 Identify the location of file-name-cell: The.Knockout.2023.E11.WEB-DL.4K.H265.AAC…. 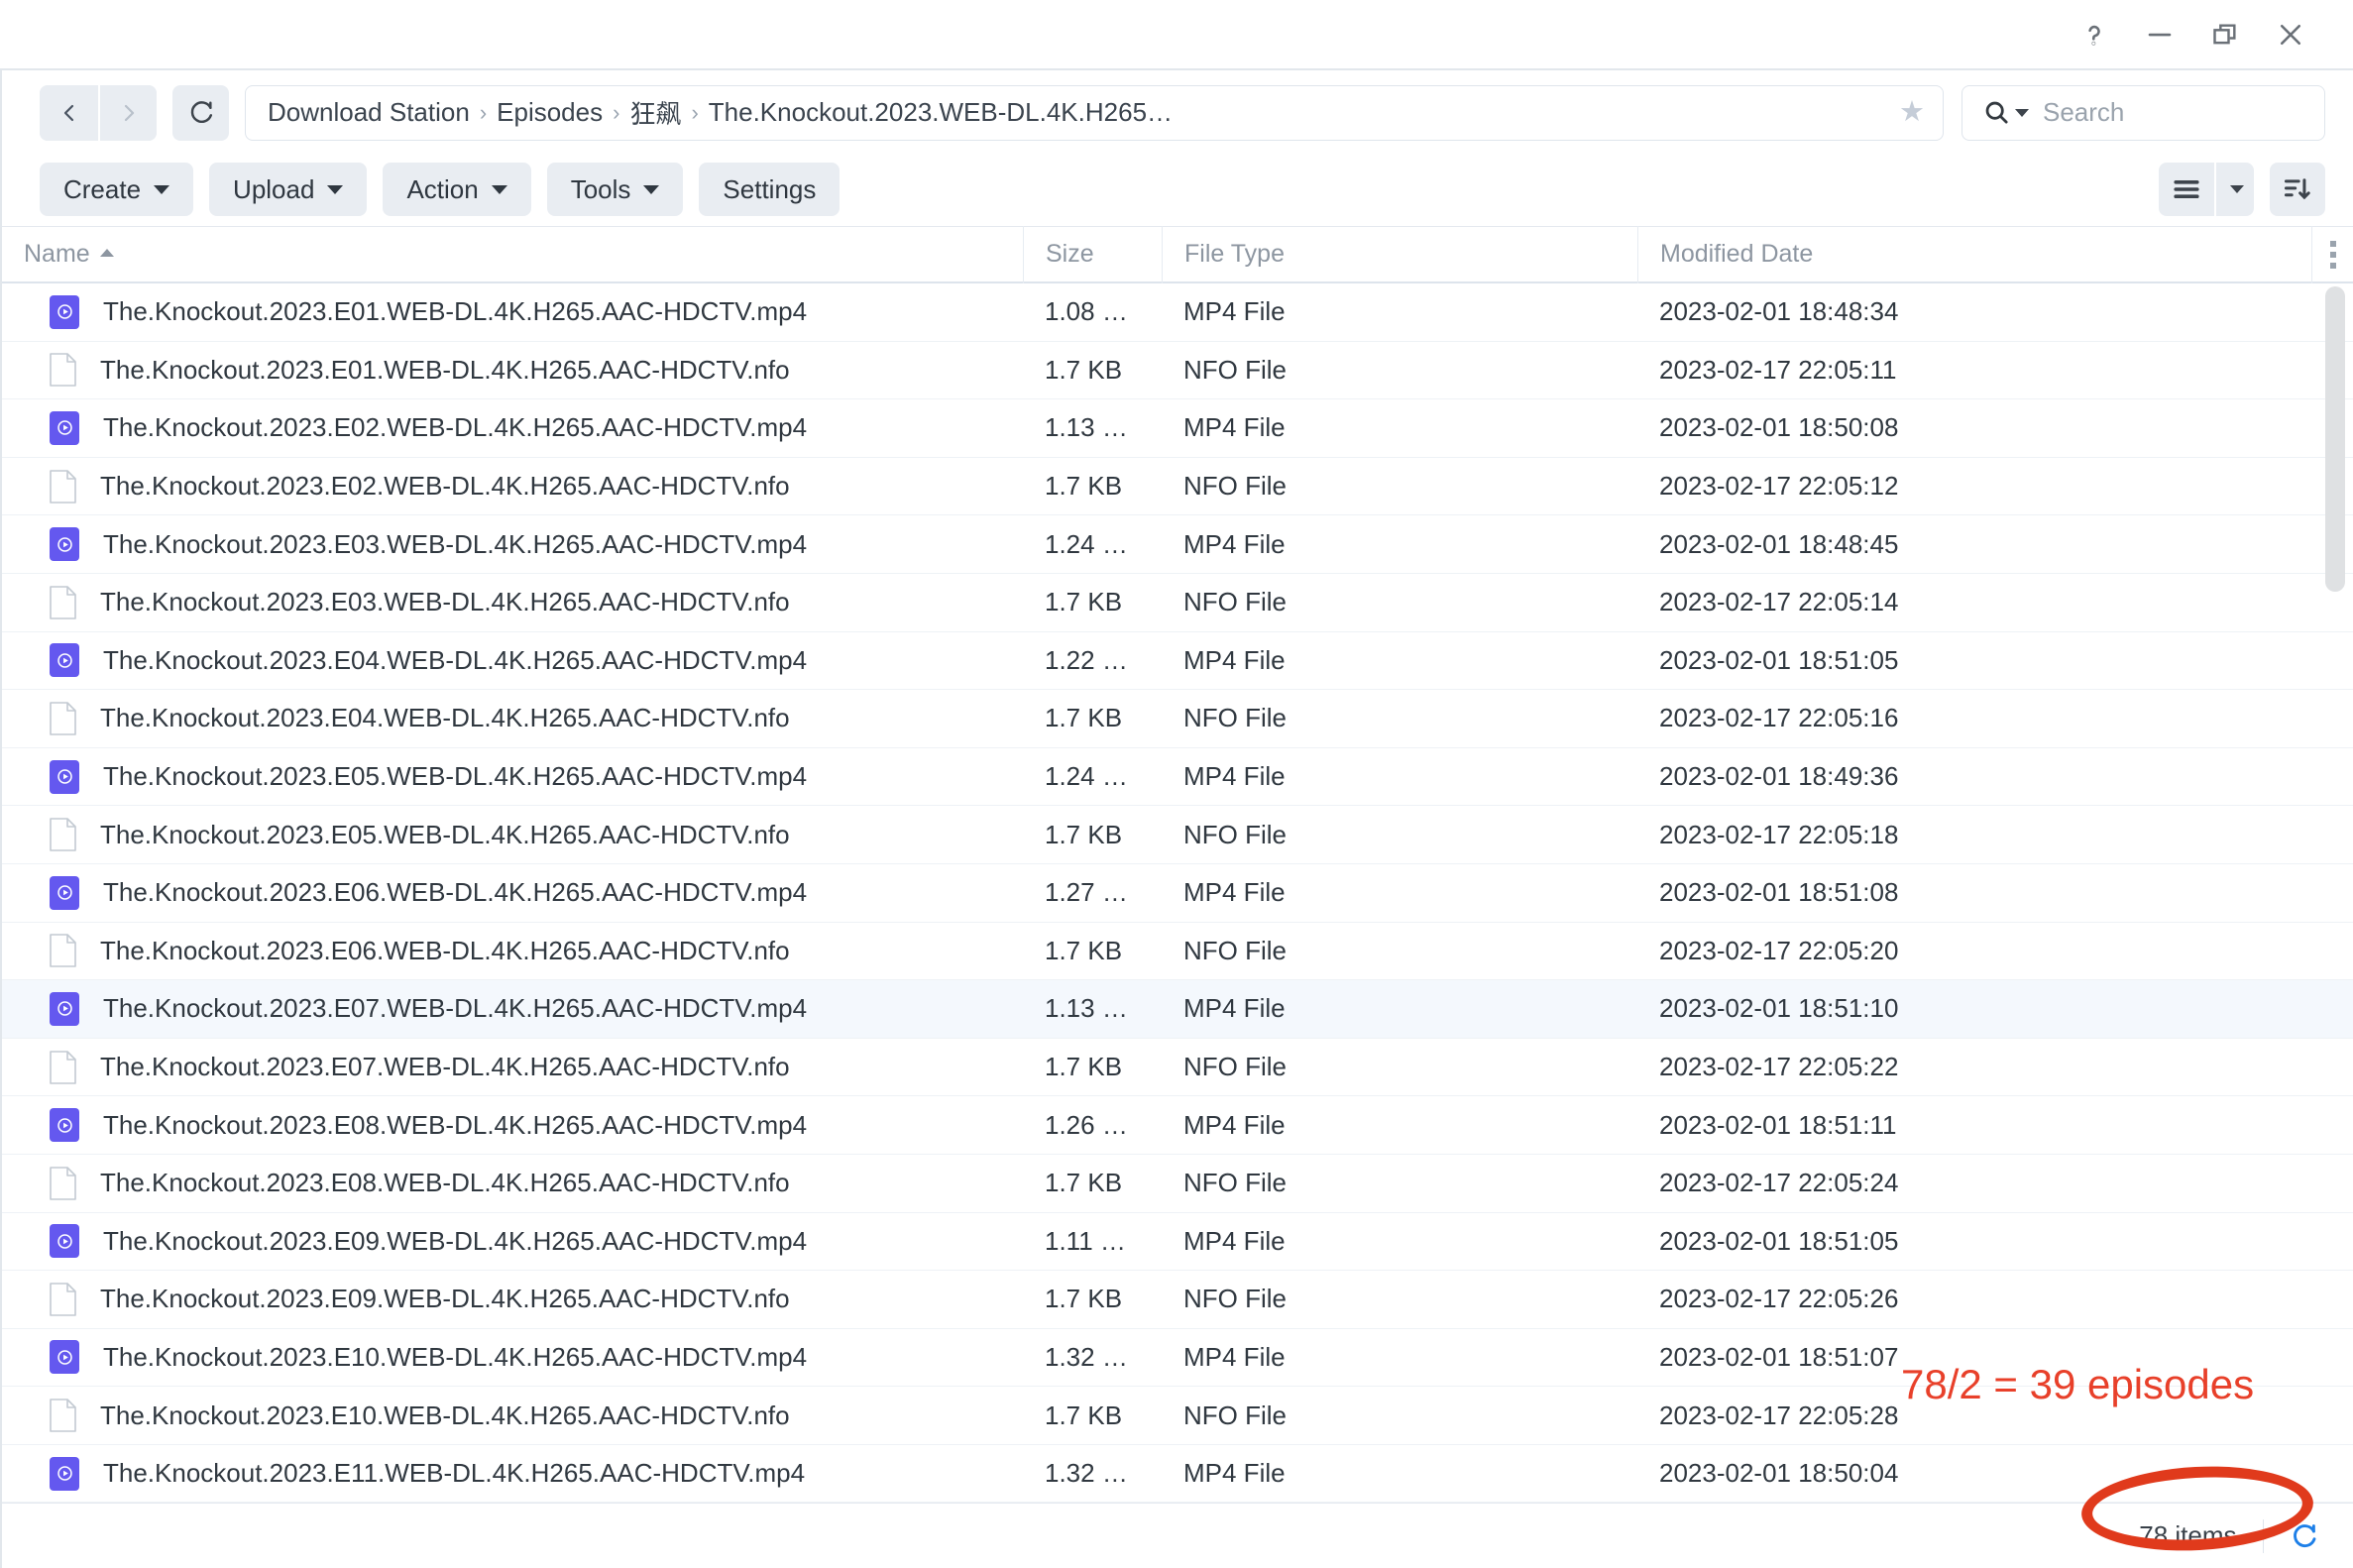
(512, 1473).